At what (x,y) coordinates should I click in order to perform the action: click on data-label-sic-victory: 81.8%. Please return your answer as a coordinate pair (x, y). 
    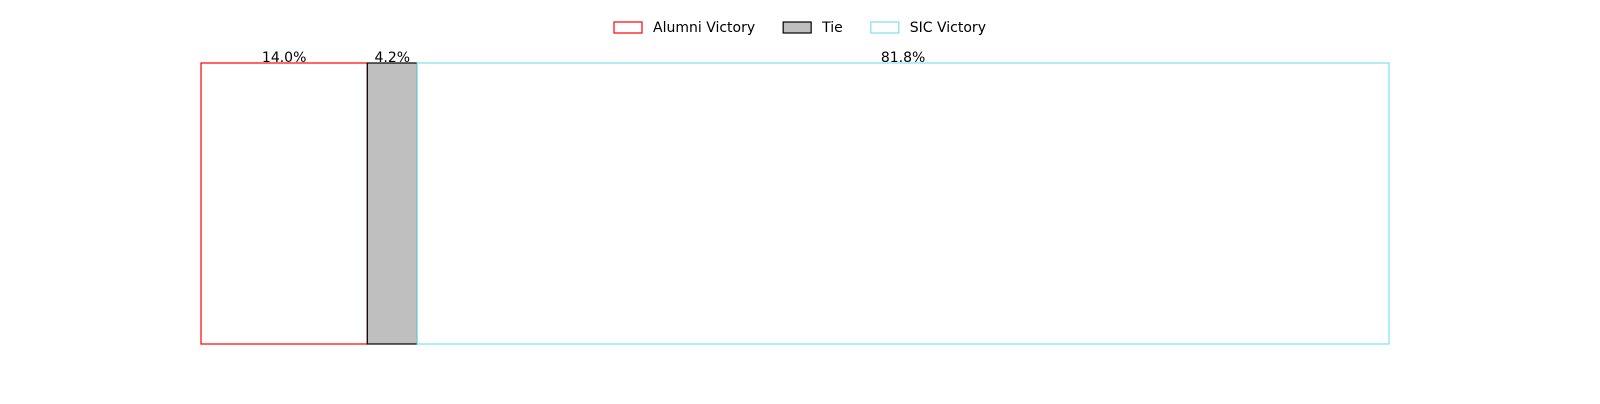
    Looking at the image, I should click on (903, 58).